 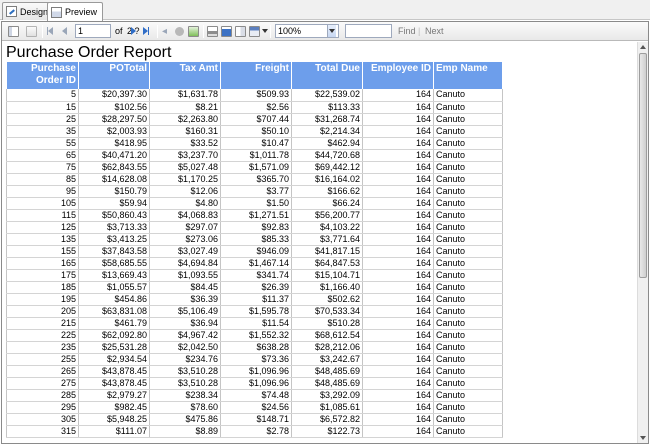 I want to click on toolbar-separator, so click(x=42, y=31).